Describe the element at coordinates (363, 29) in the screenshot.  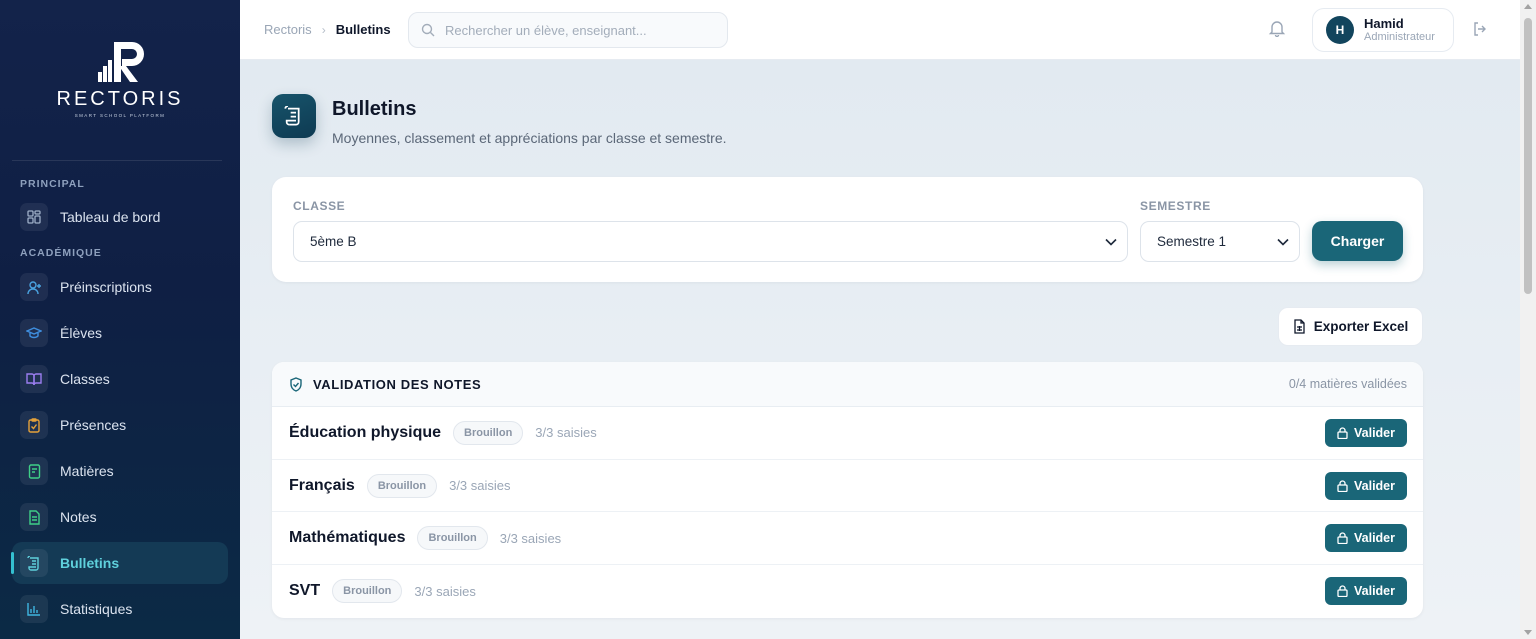
I see `breadcrumb-item-current: Bulletins` at that location.